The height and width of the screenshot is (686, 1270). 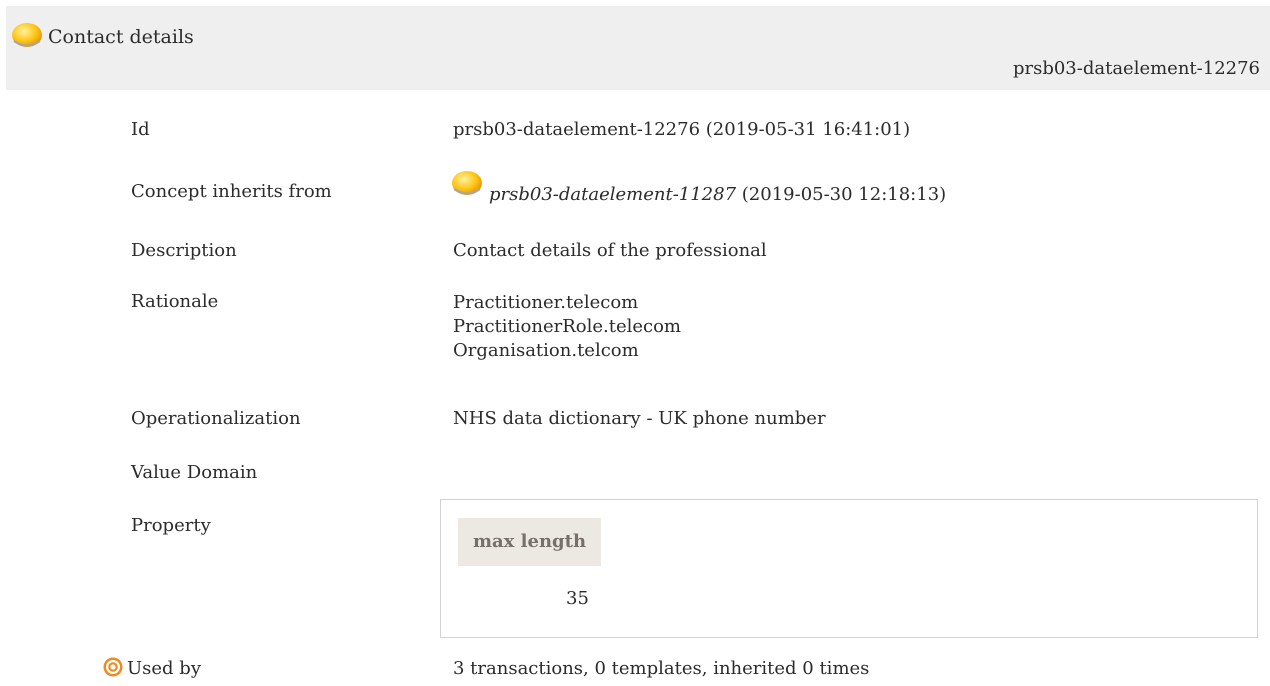 What do you see at coordinates (467, 183) in the screenshot?
I see `inherited-bulb-icon` at bounding box center [467, 183].